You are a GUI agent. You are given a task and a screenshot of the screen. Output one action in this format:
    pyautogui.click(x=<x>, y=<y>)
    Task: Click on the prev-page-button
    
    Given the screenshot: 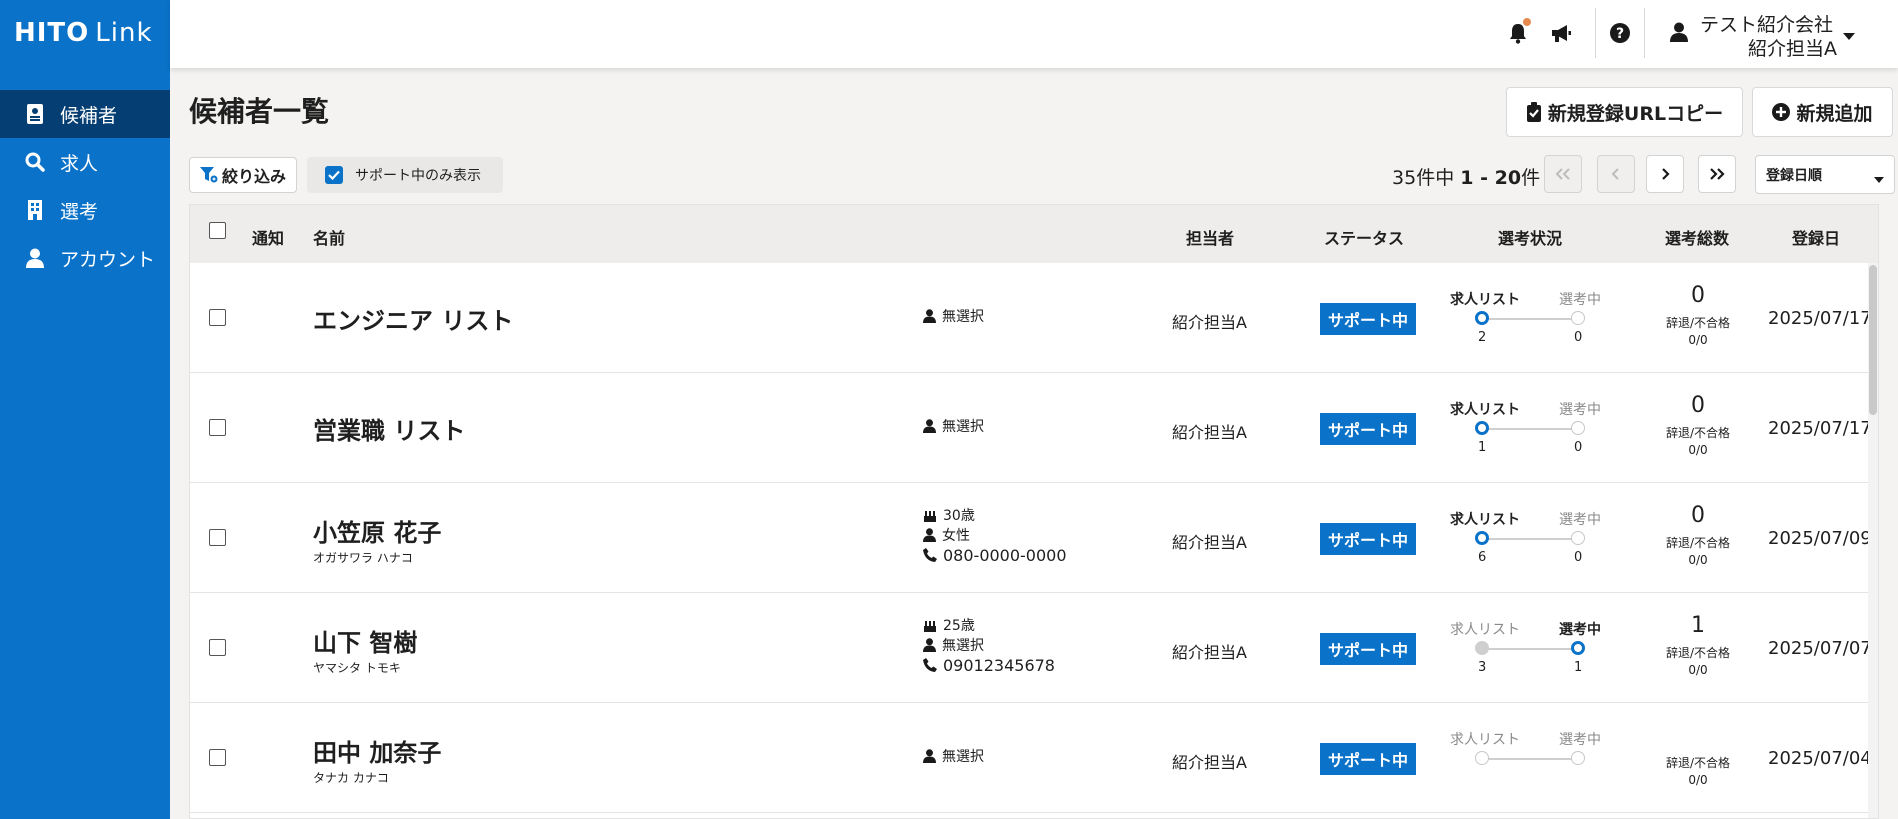 What is the action you would take?
    pyautogui.click(x=1616, y=174)
    